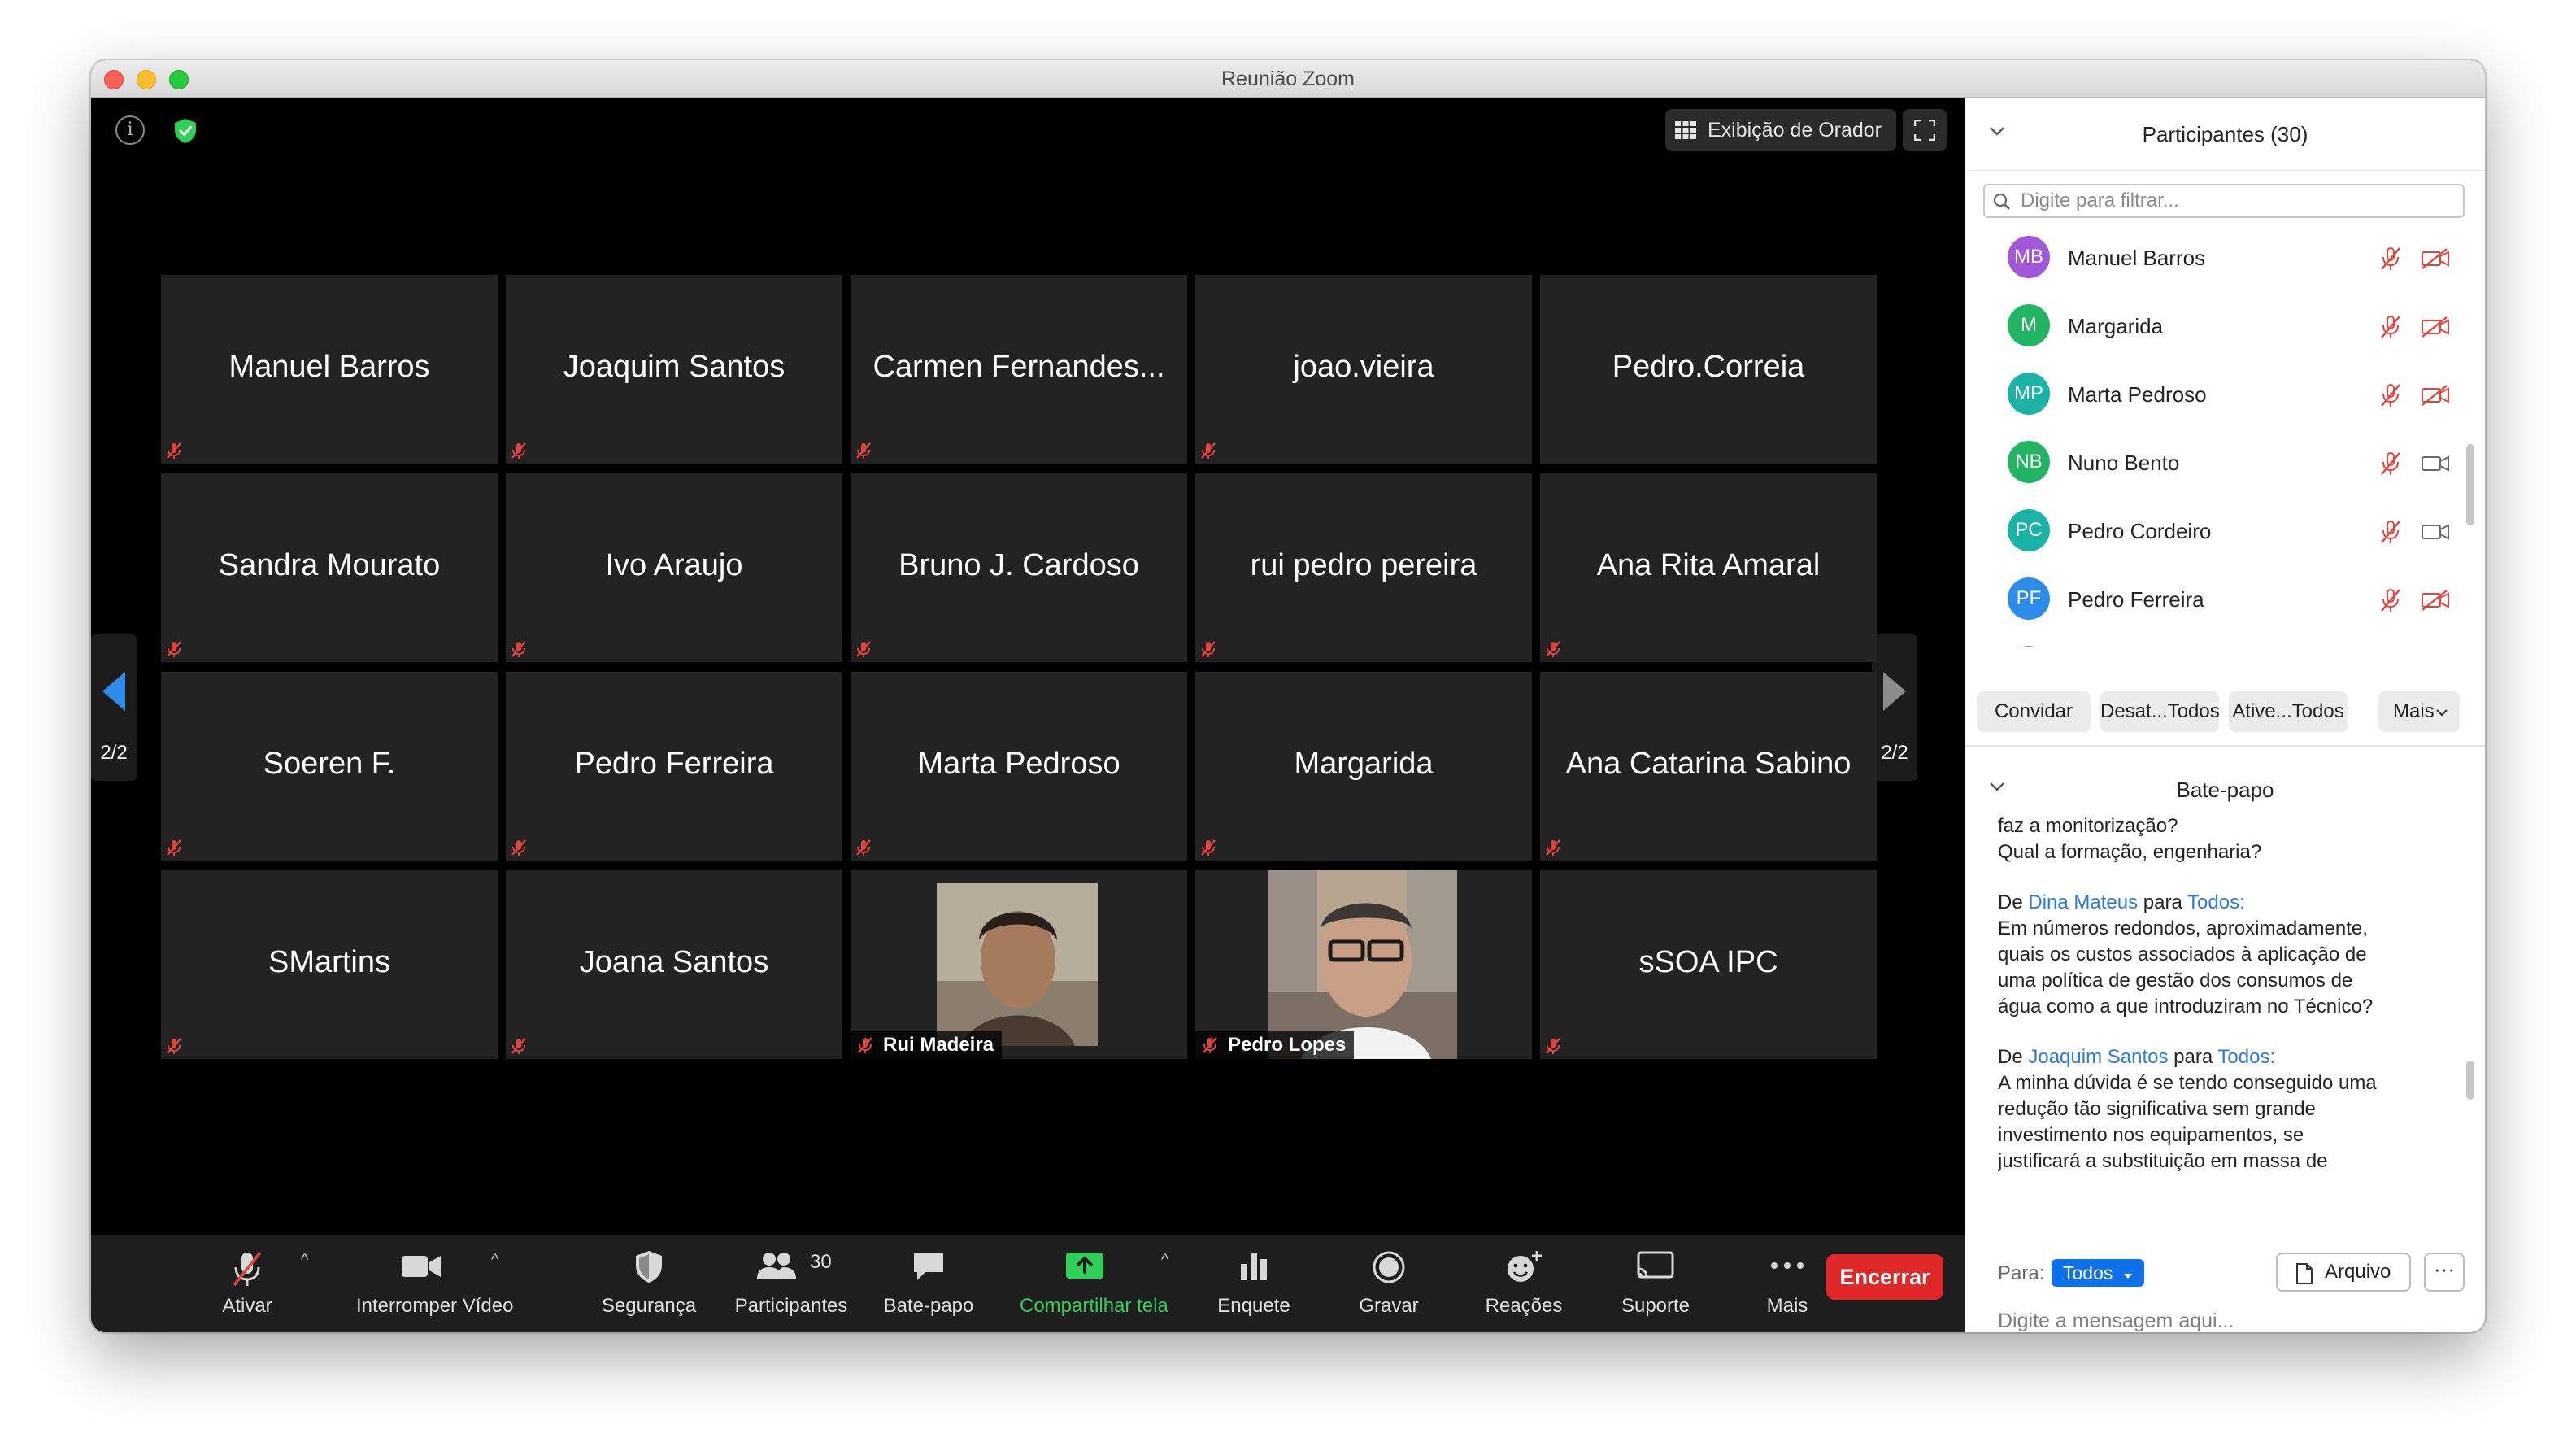  I want to click on chat-recipient: Todos:, so click(2216, 902).